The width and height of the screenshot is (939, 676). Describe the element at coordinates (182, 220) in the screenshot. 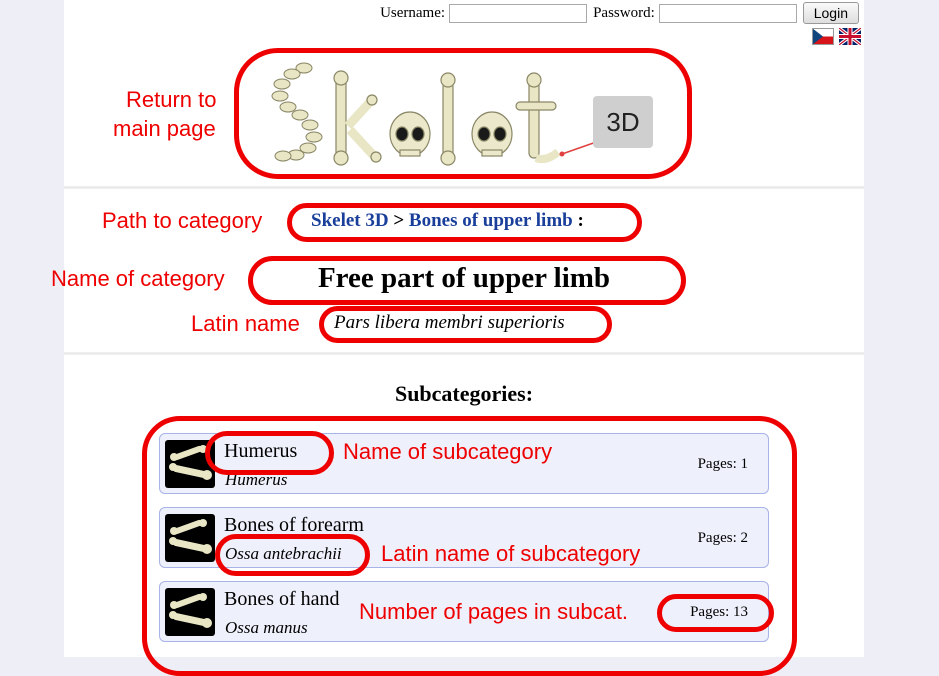

I see `annotation-path: Path to category` at that location.